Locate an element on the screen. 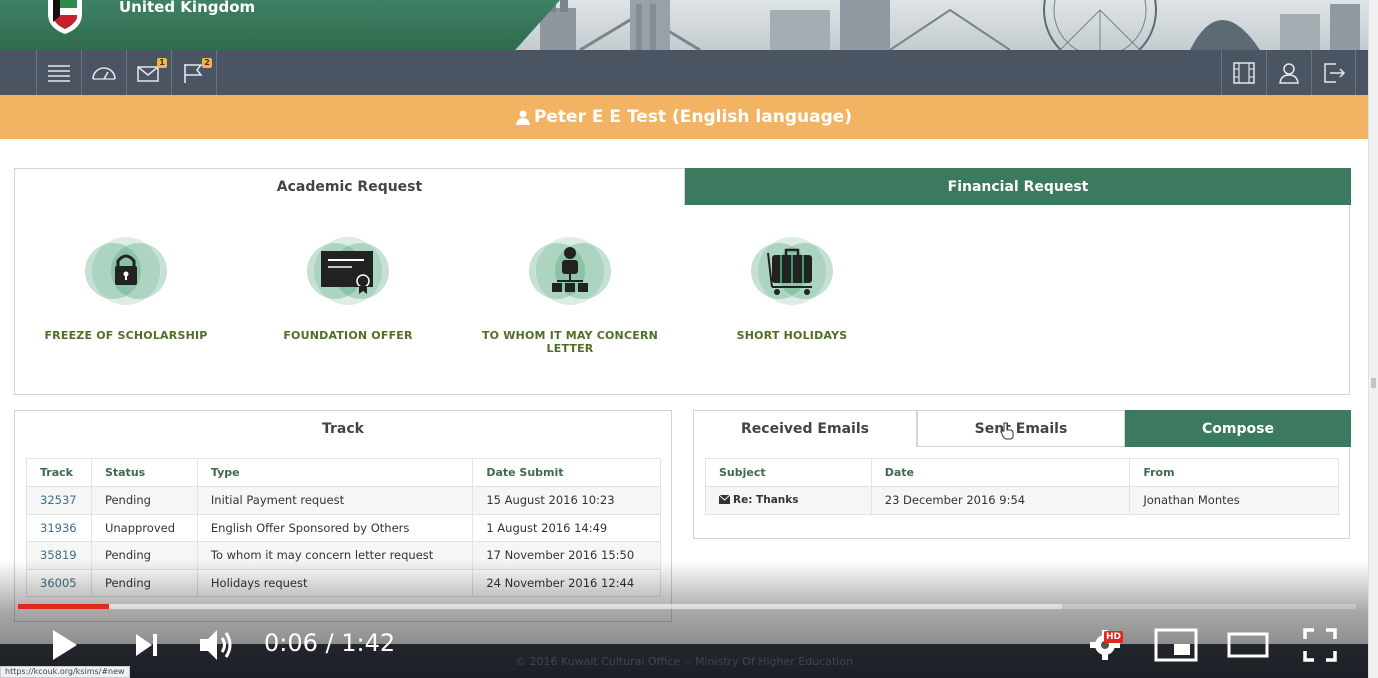 The height and width of the screenshot is (678, 1378). track-id-link: 35819 is located at coordinates (59, 555).